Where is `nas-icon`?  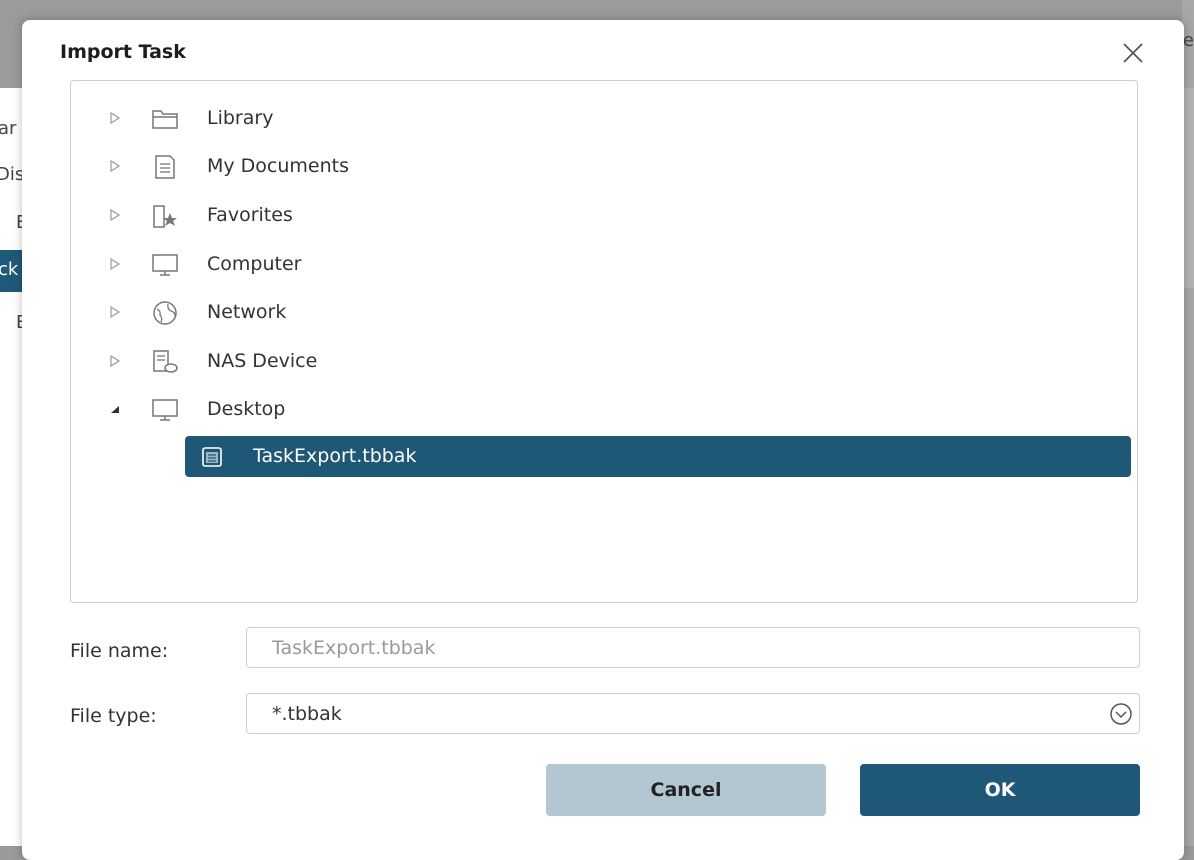
nas-icon is located at coordinates (165, 361).